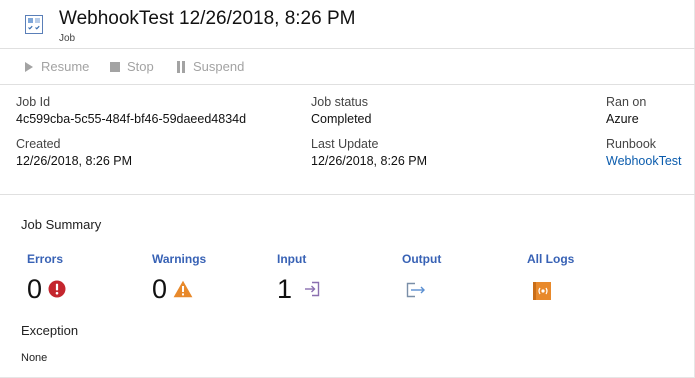  I want to click on suspend-label: Suspend, so click(219, 66).